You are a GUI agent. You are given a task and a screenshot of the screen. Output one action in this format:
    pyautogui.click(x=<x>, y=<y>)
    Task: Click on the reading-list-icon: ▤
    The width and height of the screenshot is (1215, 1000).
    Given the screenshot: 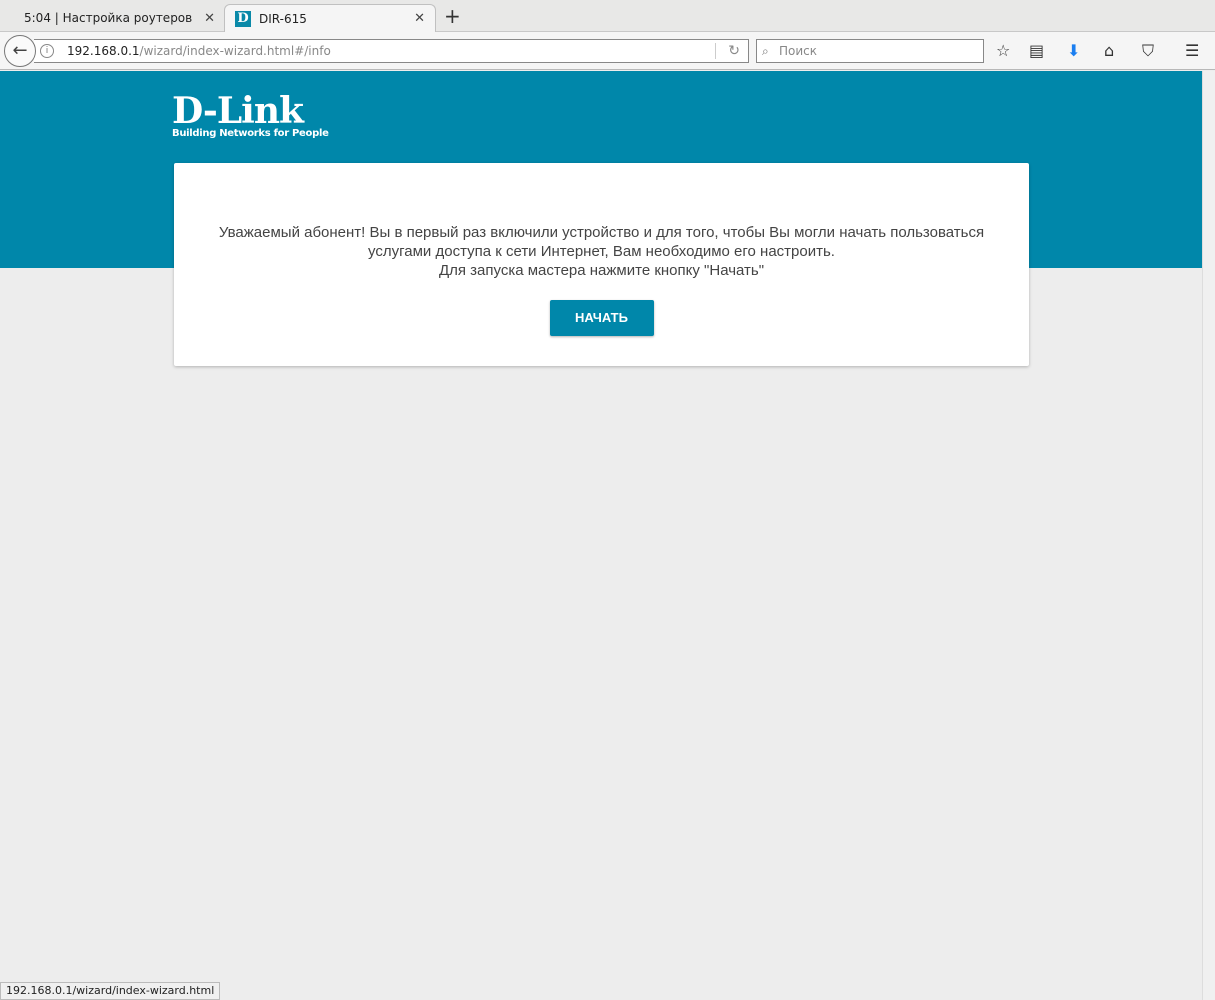 What is the action you would take?
    pyautogui.click(x=1036, y=50)
    